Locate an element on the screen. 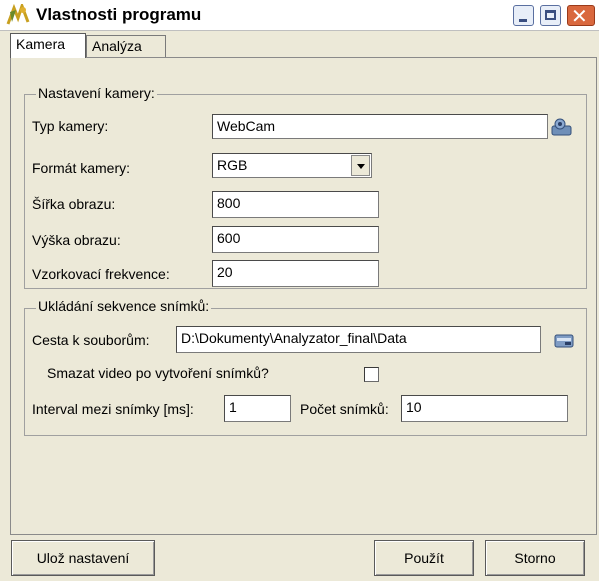 This screenshot has width=599, height=581. image-height-input: 600 is located at coordinates (295, 239).